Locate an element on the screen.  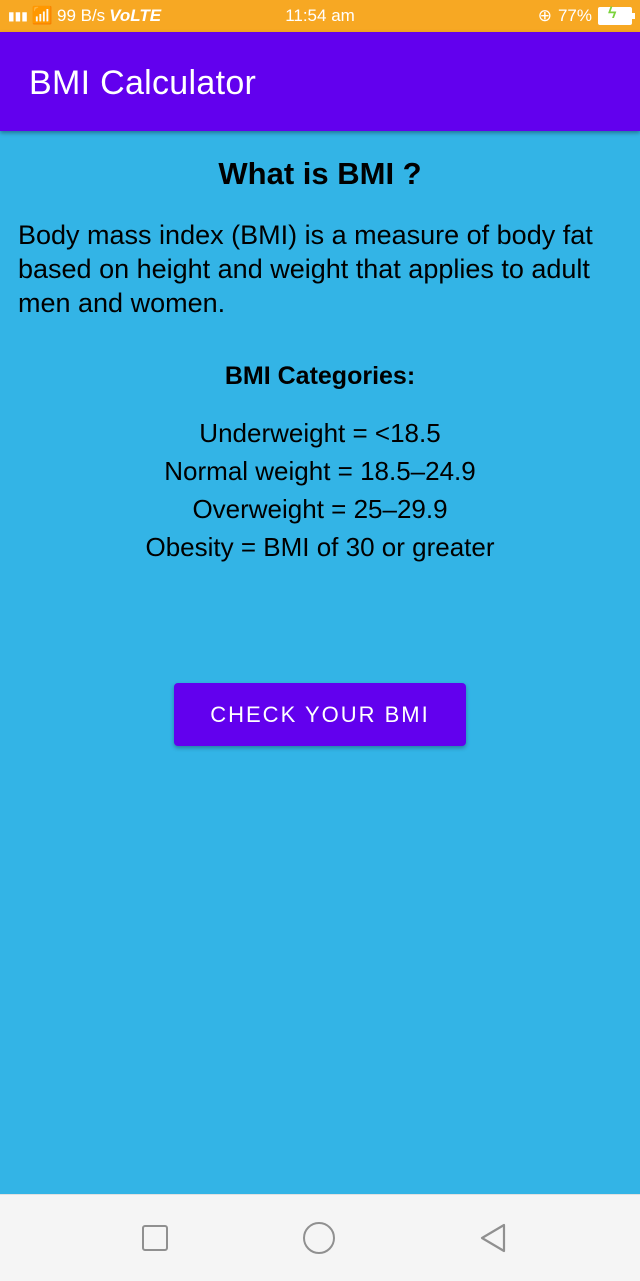
home-button is located at coordinates (319, 1238).